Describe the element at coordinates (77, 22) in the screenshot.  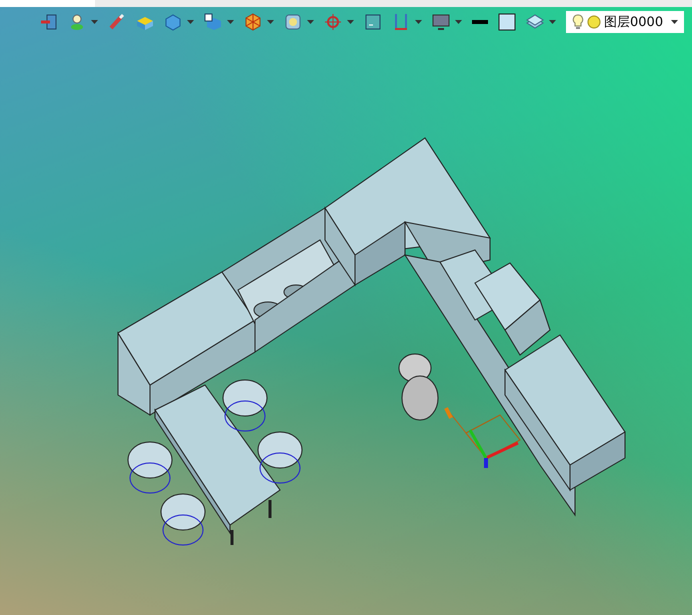
I see `light-icon` at that location.